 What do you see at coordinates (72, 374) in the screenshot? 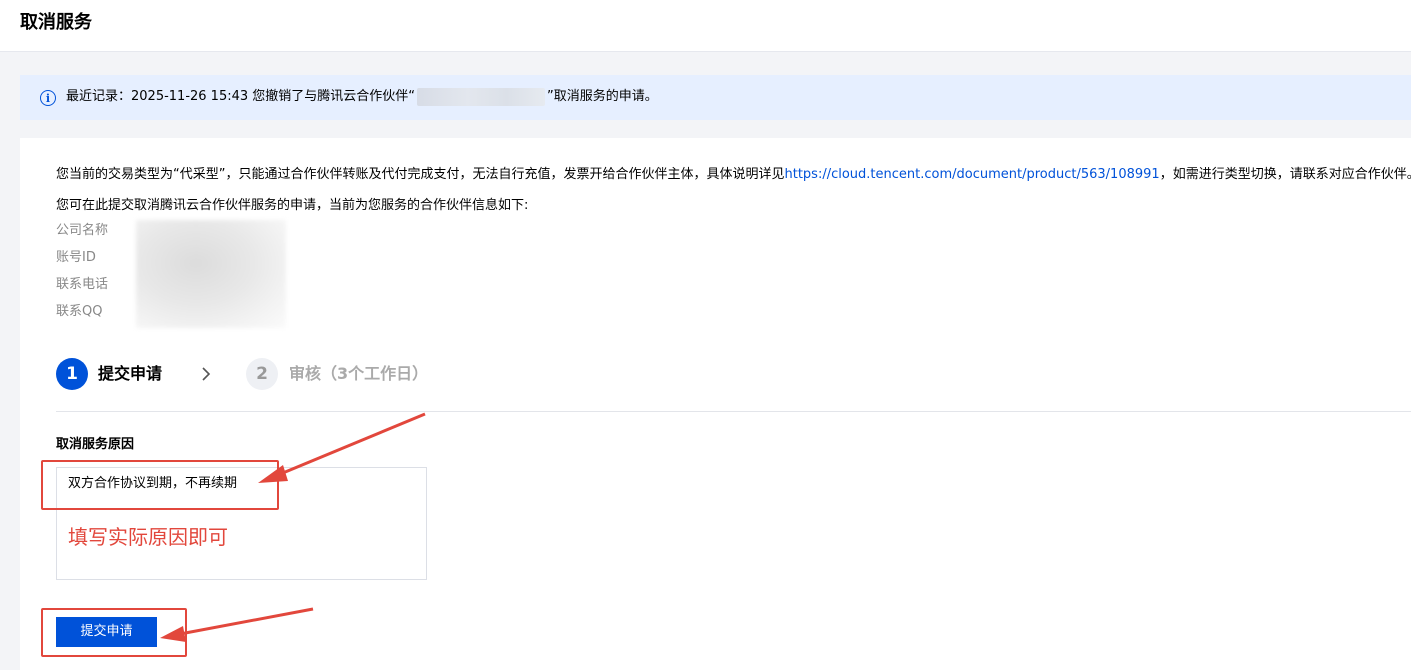
I see `step1-number: 1` at bounding box center [72, 374].